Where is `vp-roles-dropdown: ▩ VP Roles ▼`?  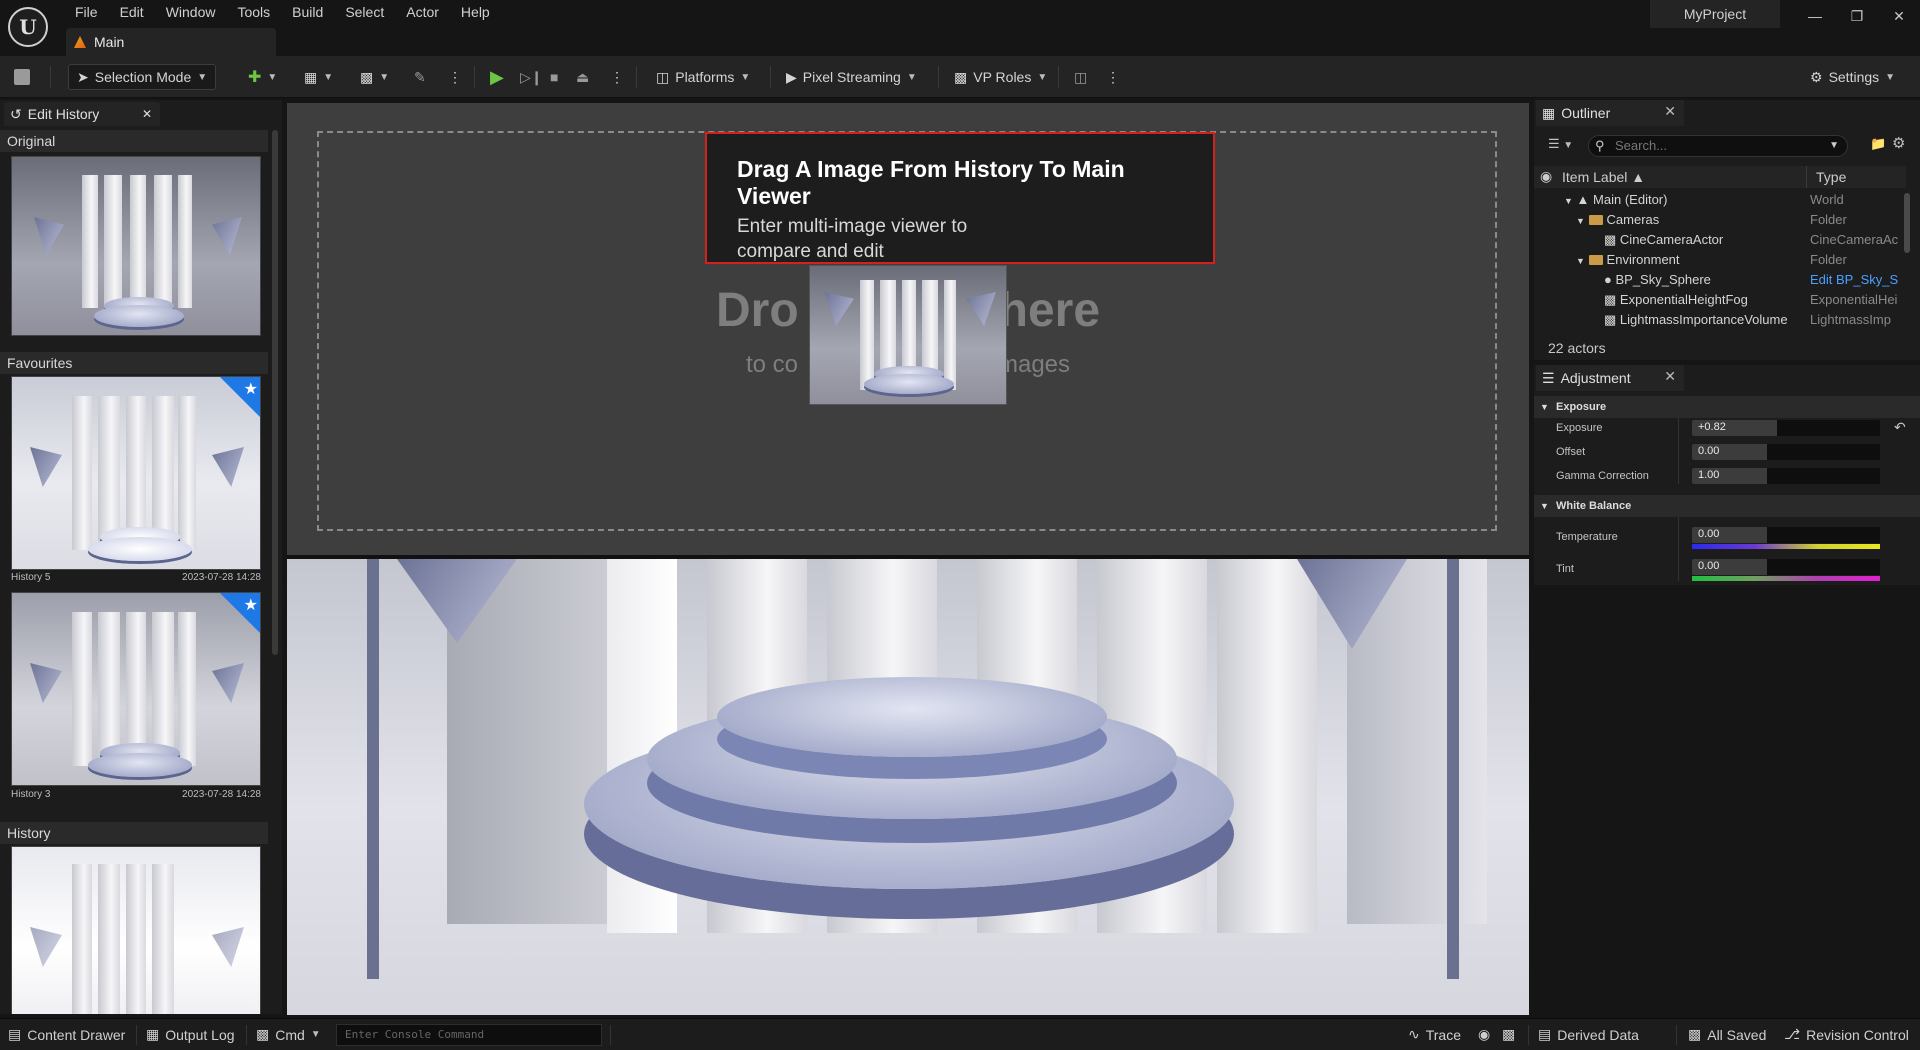
vp-roles-dropdown: ▩ VP Roles ▼ is located at coordinates (1000, 77).